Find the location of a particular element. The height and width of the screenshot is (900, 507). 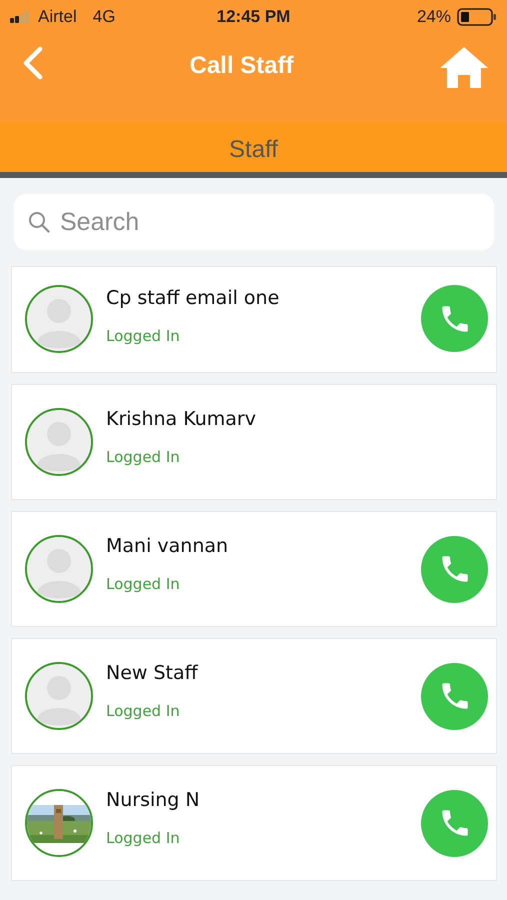

screen-title: Call Staff is located at coordinates (241, 66).